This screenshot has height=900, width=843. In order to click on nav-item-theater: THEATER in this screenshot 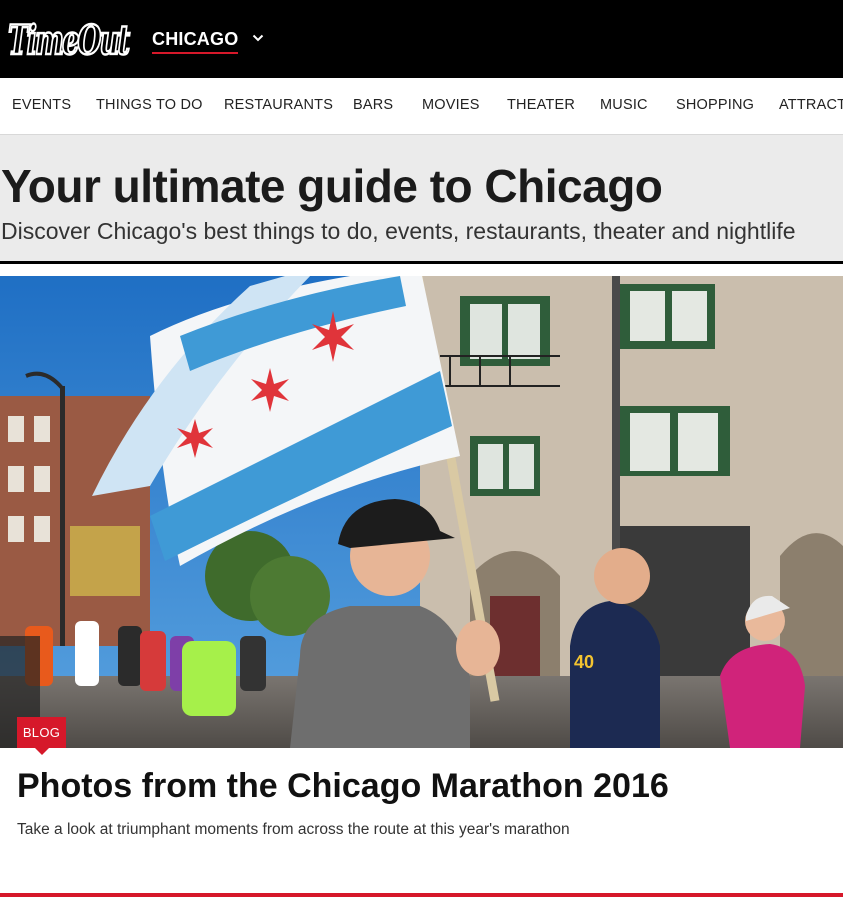, I will do `click(541, 105)`.